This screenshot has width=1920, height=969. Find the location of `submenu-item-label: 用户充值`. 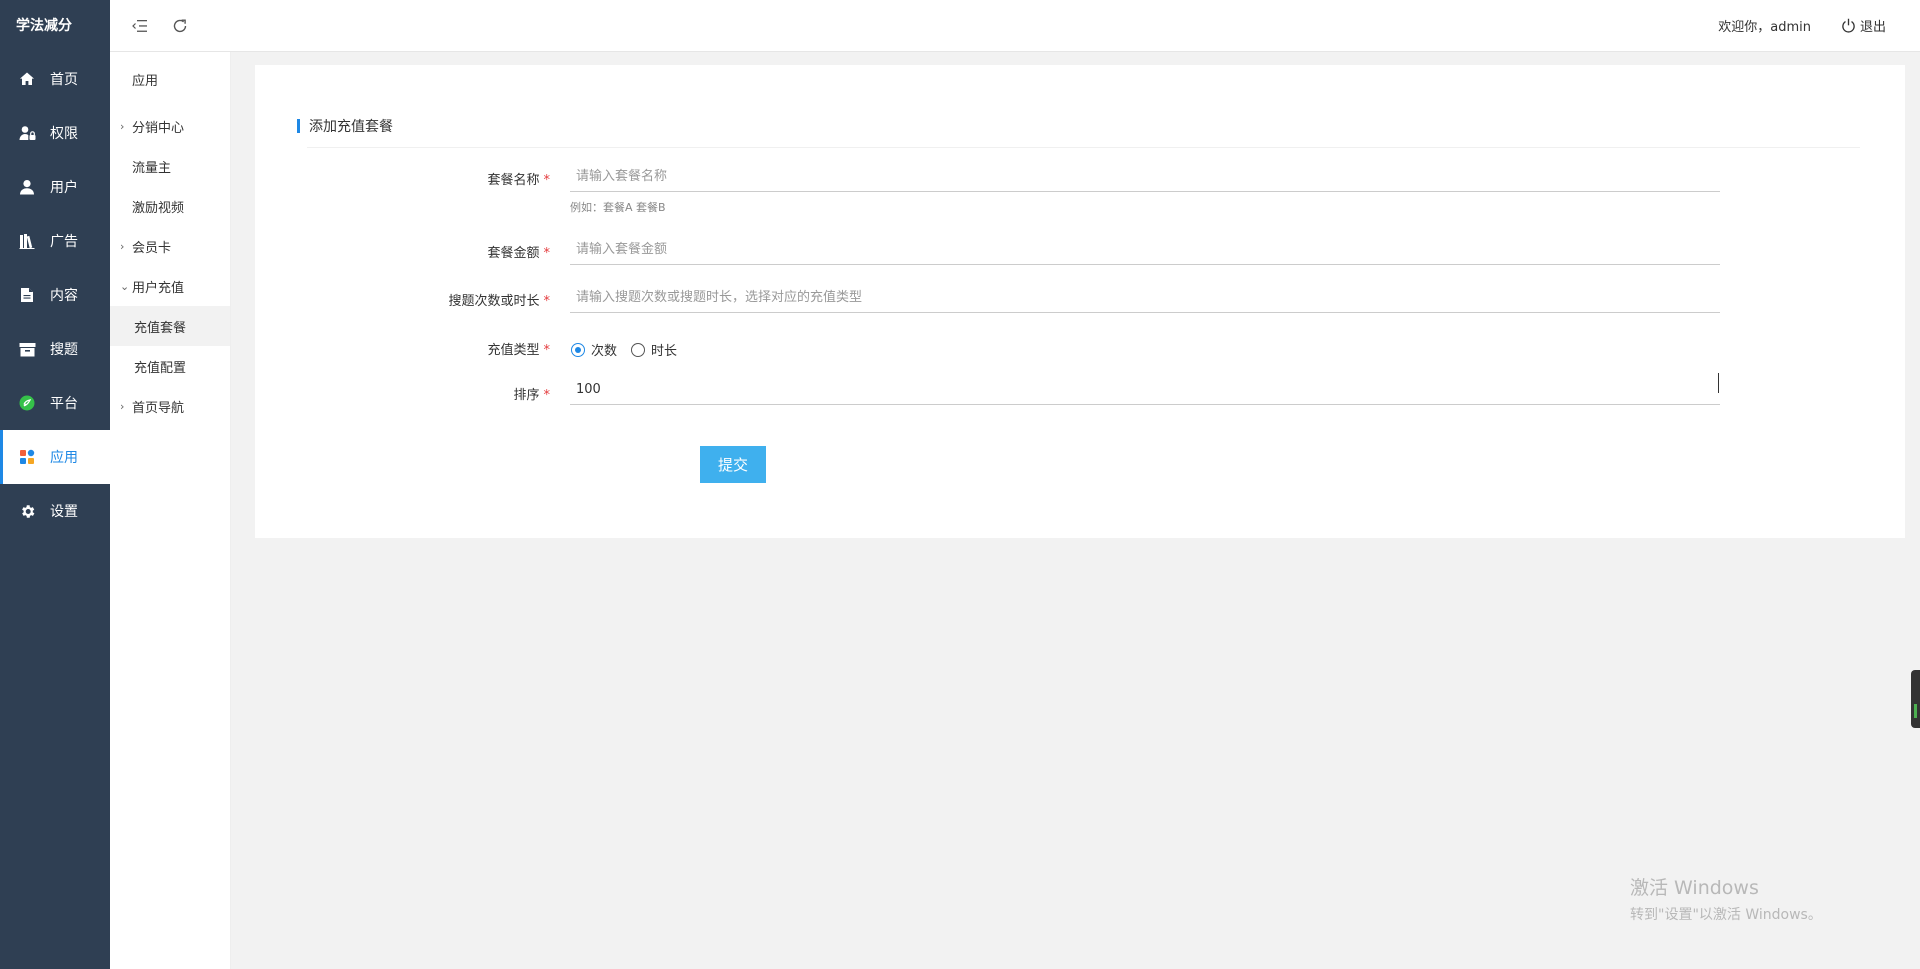

submenu-item-label: 用户充值 is located at coordinates (158, 288).